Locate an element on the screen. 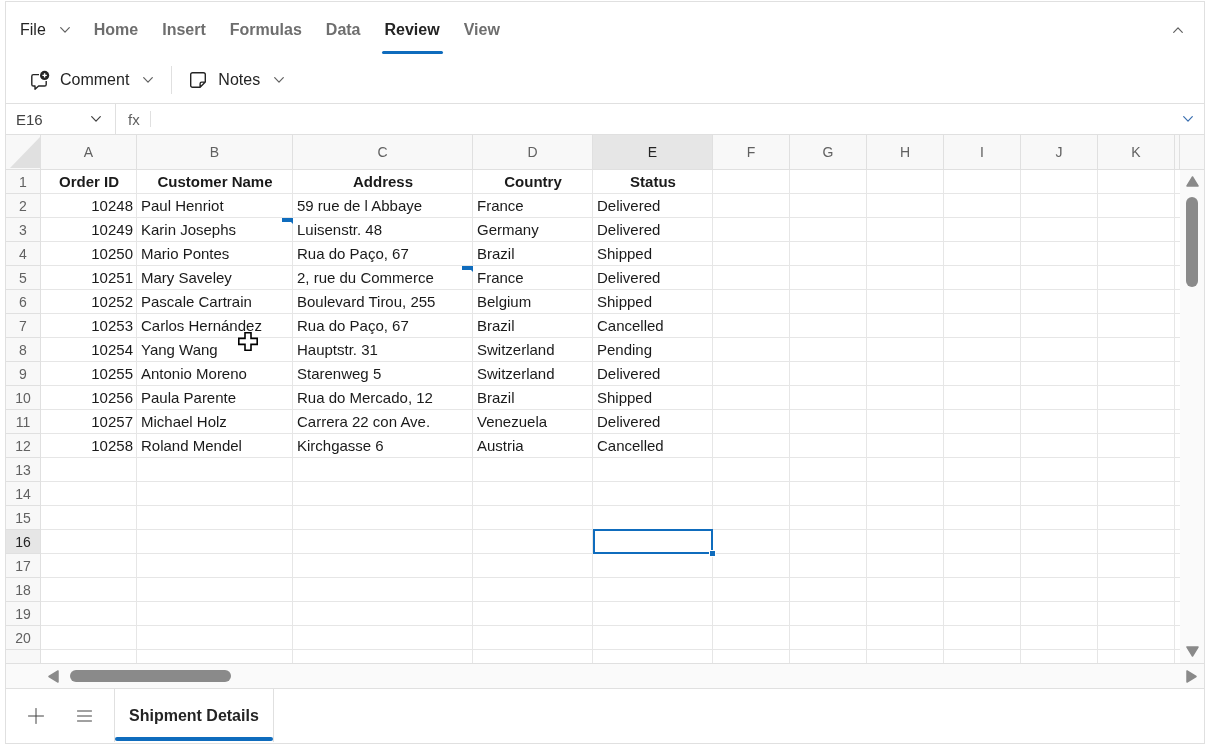  table-cell: Kirchgasse 6 is located at coordinates (383, 446).